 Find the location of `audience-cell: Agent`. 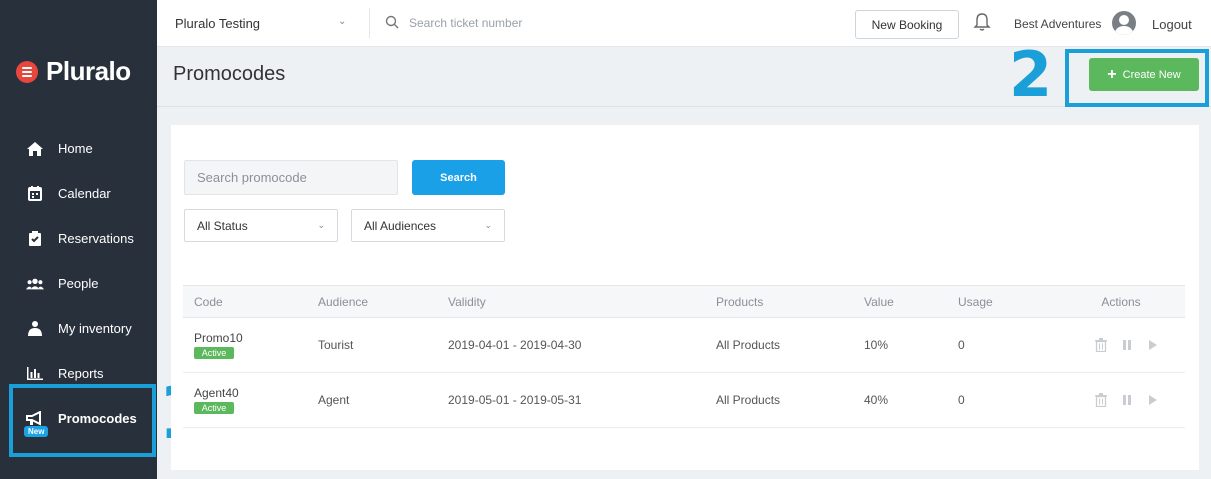

audience-cell: Agent is located at coordinates (372, 400).